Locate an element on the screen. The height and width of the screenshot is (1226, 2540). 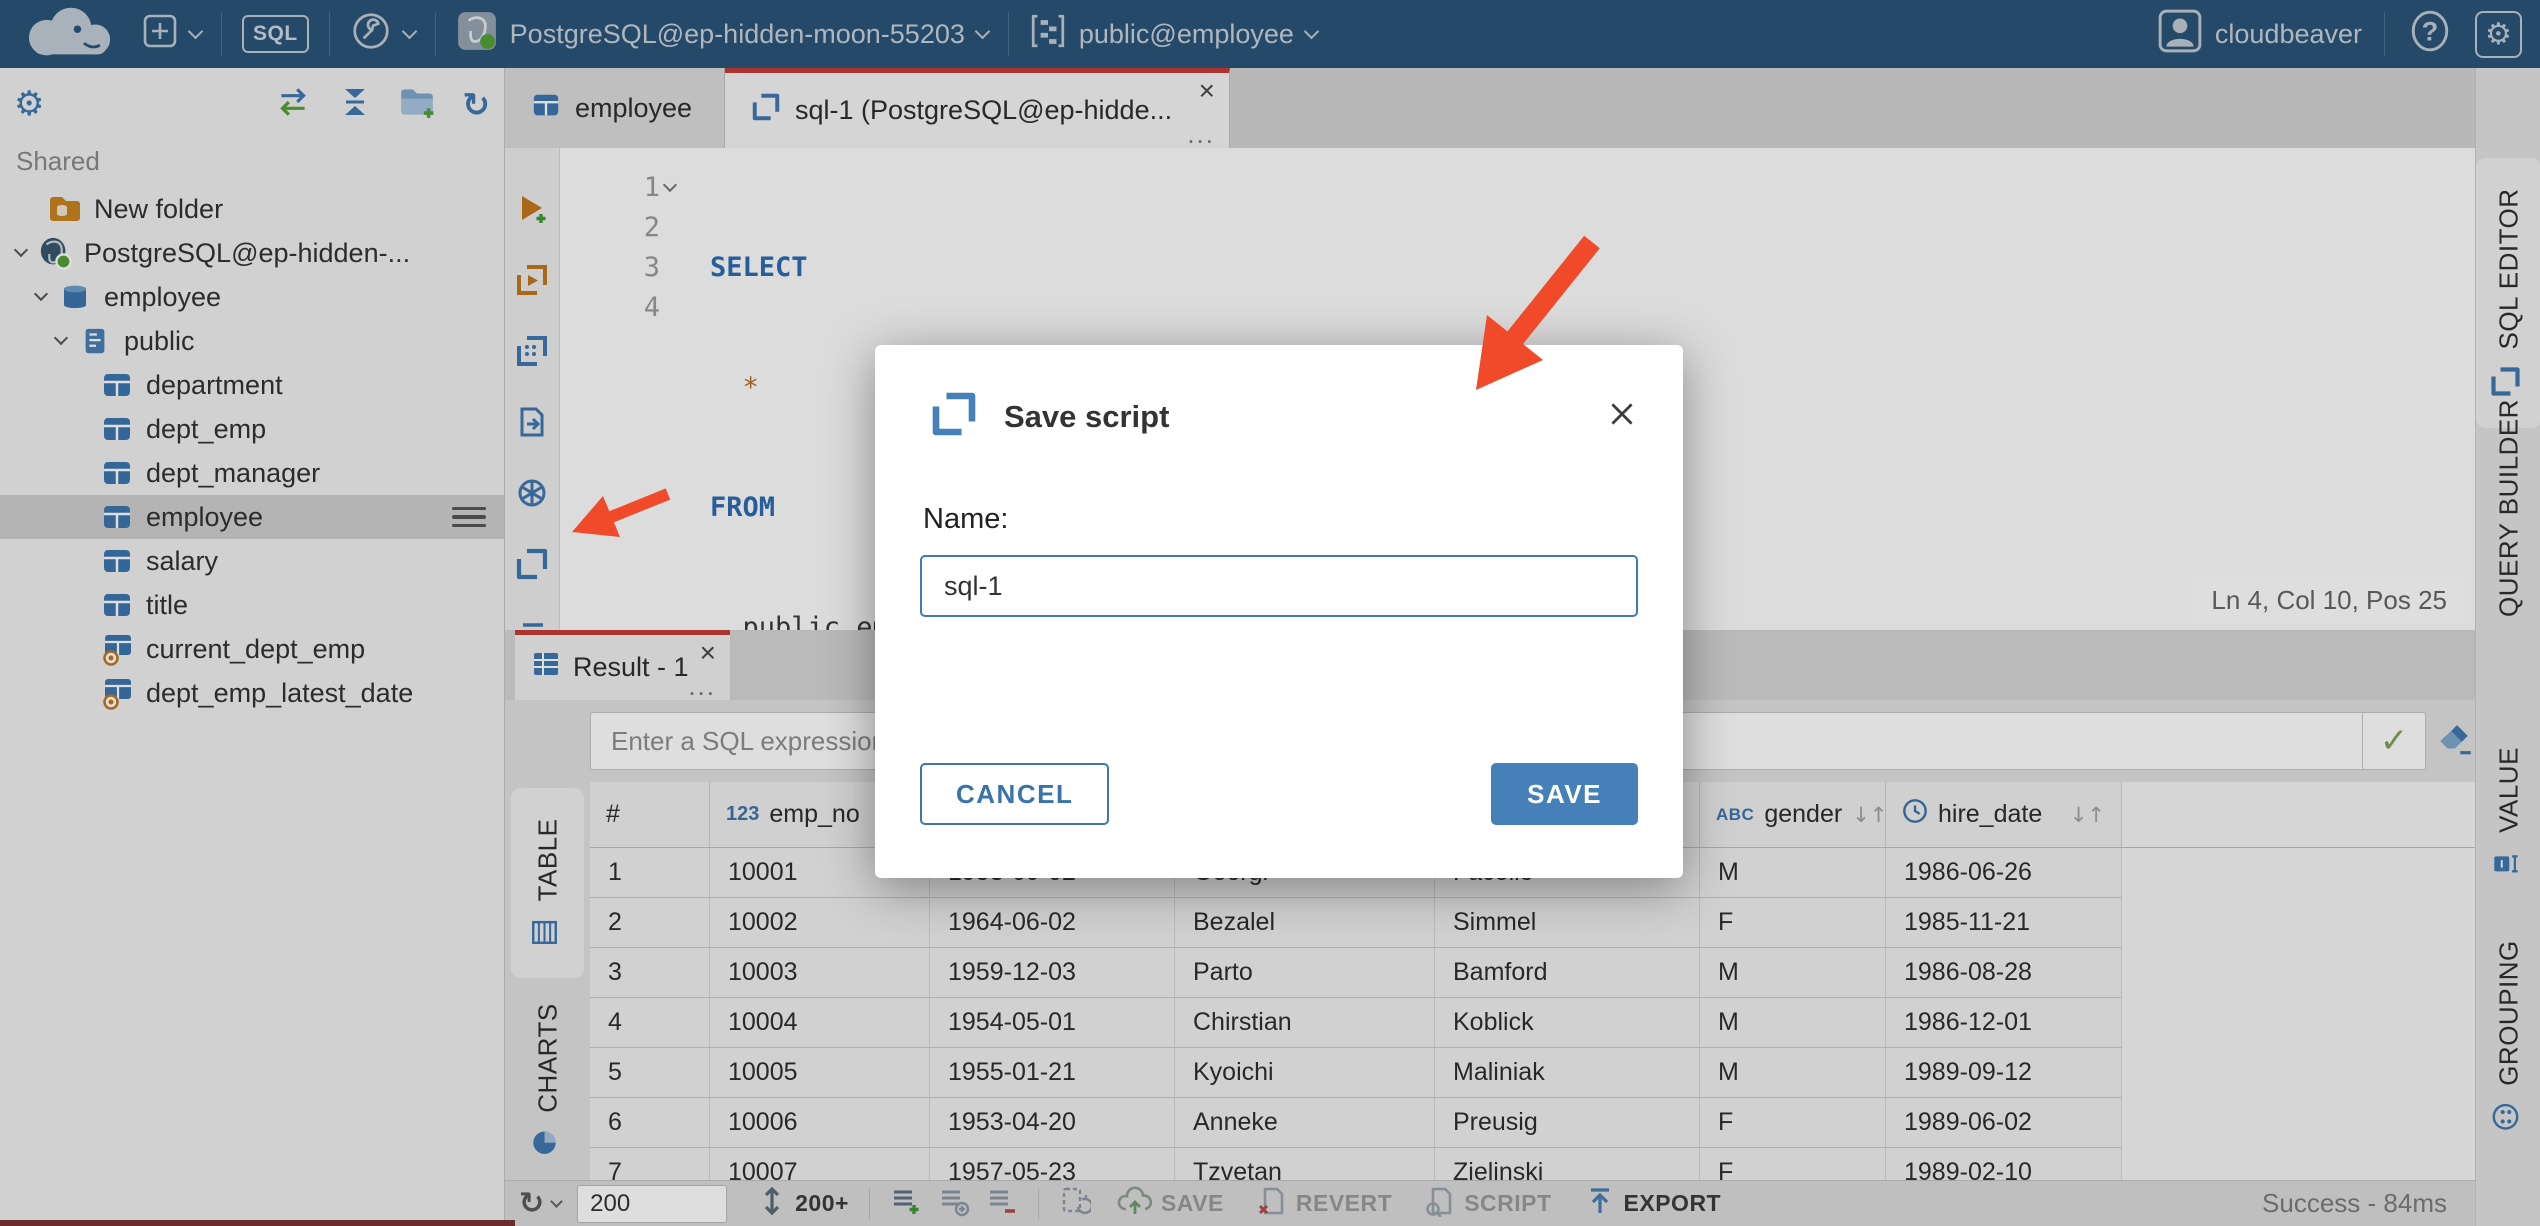
save-script-dialog: Save script Name: CANCEL SAVE is located at coordinates (1279, 611).